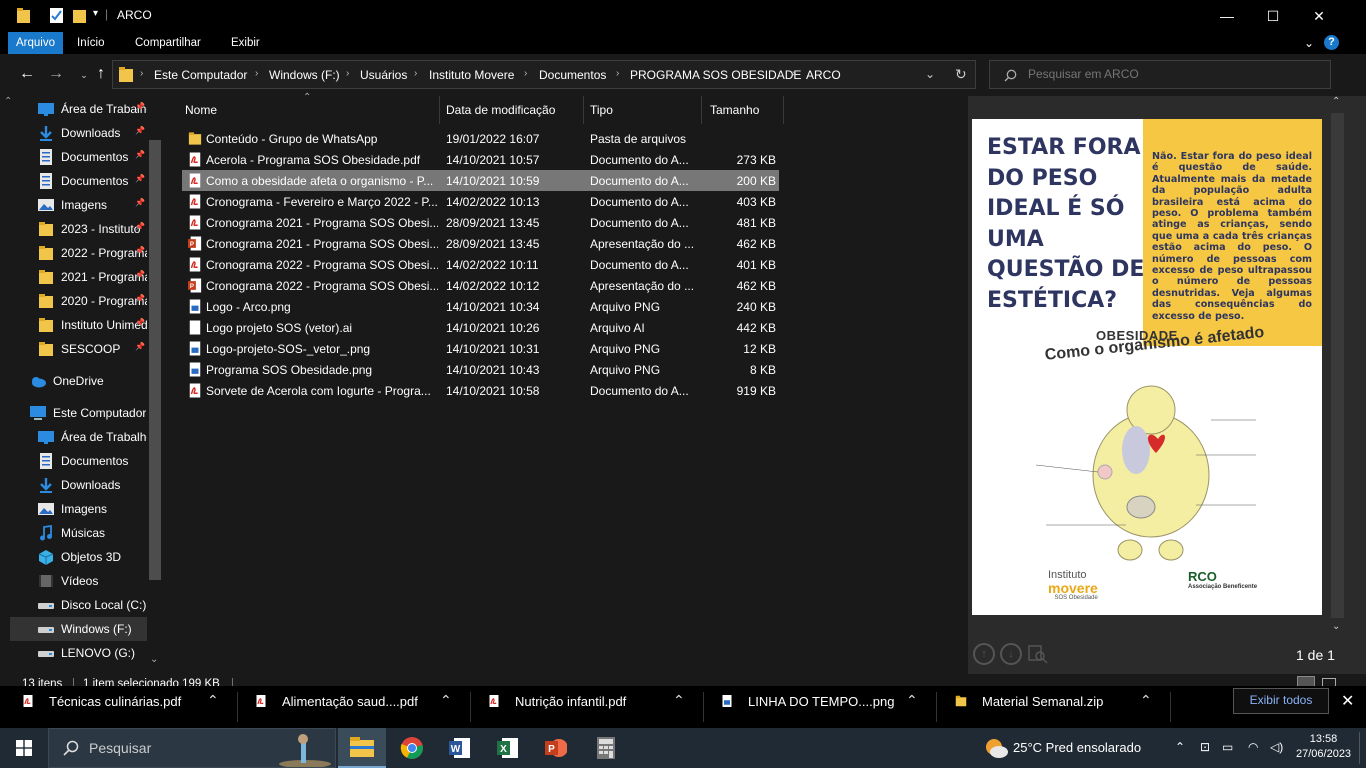 This screenshot has height=768, width=1366. What do you see at coordinates (79, 15) in the screenshot?
I see `new-folder-icon` at bounding box center [79, 15].